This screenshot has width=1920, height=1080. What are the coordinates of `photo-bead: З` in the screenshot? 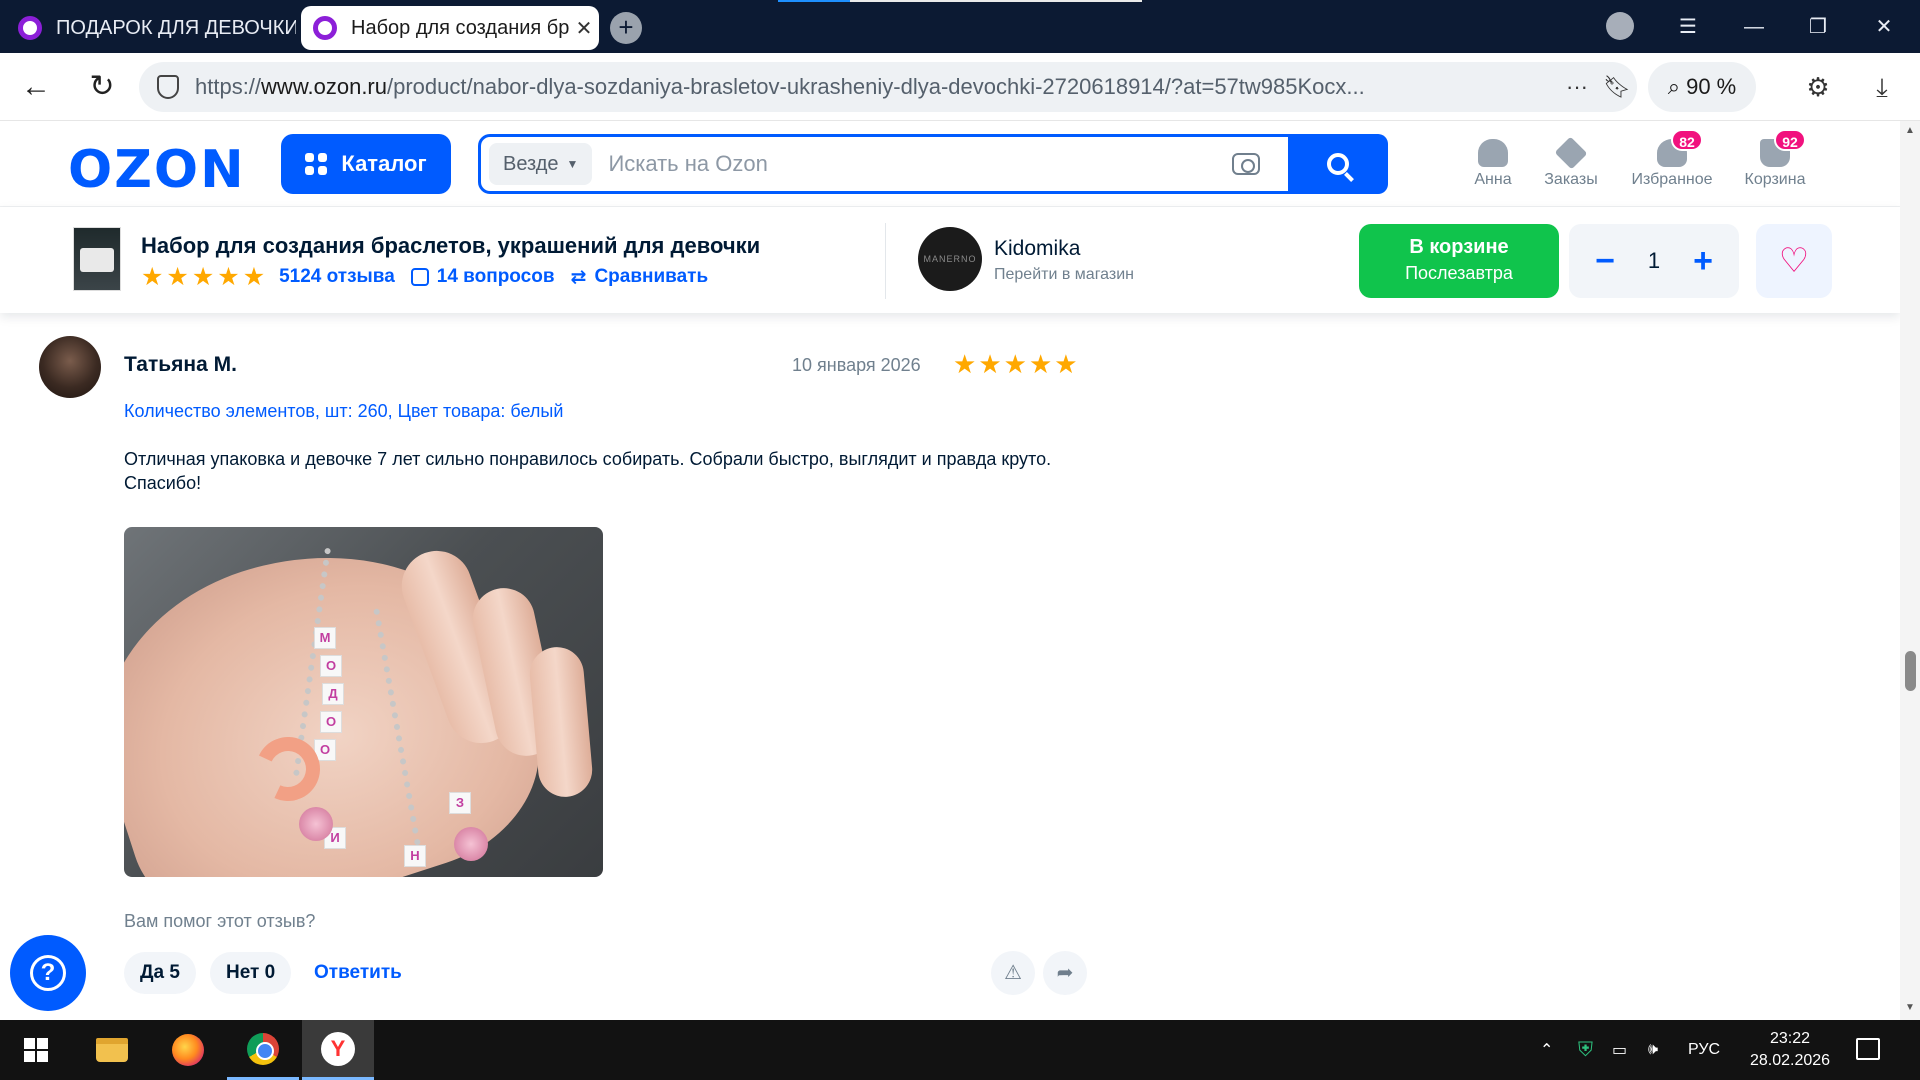 It's located at (460, 803).